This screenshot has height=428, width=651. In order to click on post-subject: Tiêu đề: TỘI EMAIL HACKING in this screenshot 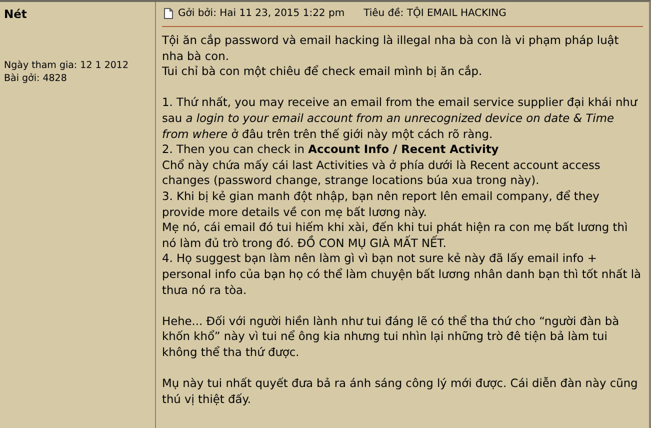, I will do `click(435, 13)`.